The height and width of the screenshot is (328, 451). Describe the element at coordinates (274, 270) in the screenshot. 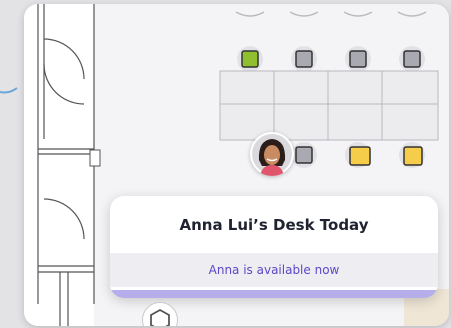

I see `availability-status: Anna is available now` at that location.